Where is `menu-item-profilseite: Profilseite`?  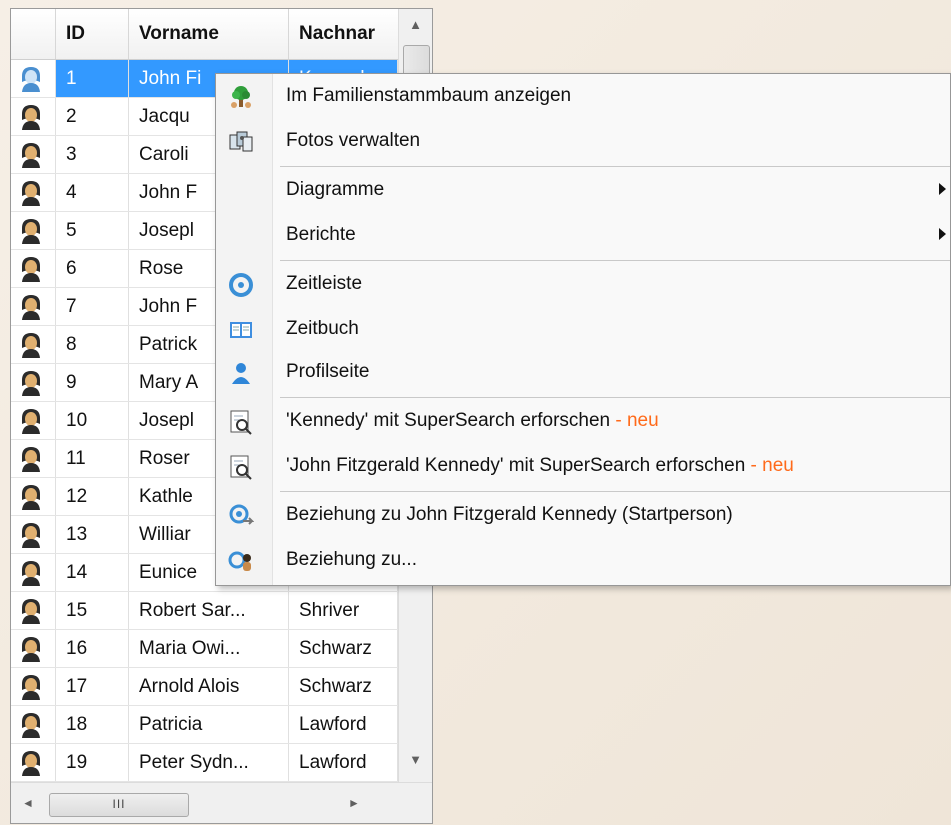
menu-item-profilseite: Profilseite is located at coordinates (583, 372).